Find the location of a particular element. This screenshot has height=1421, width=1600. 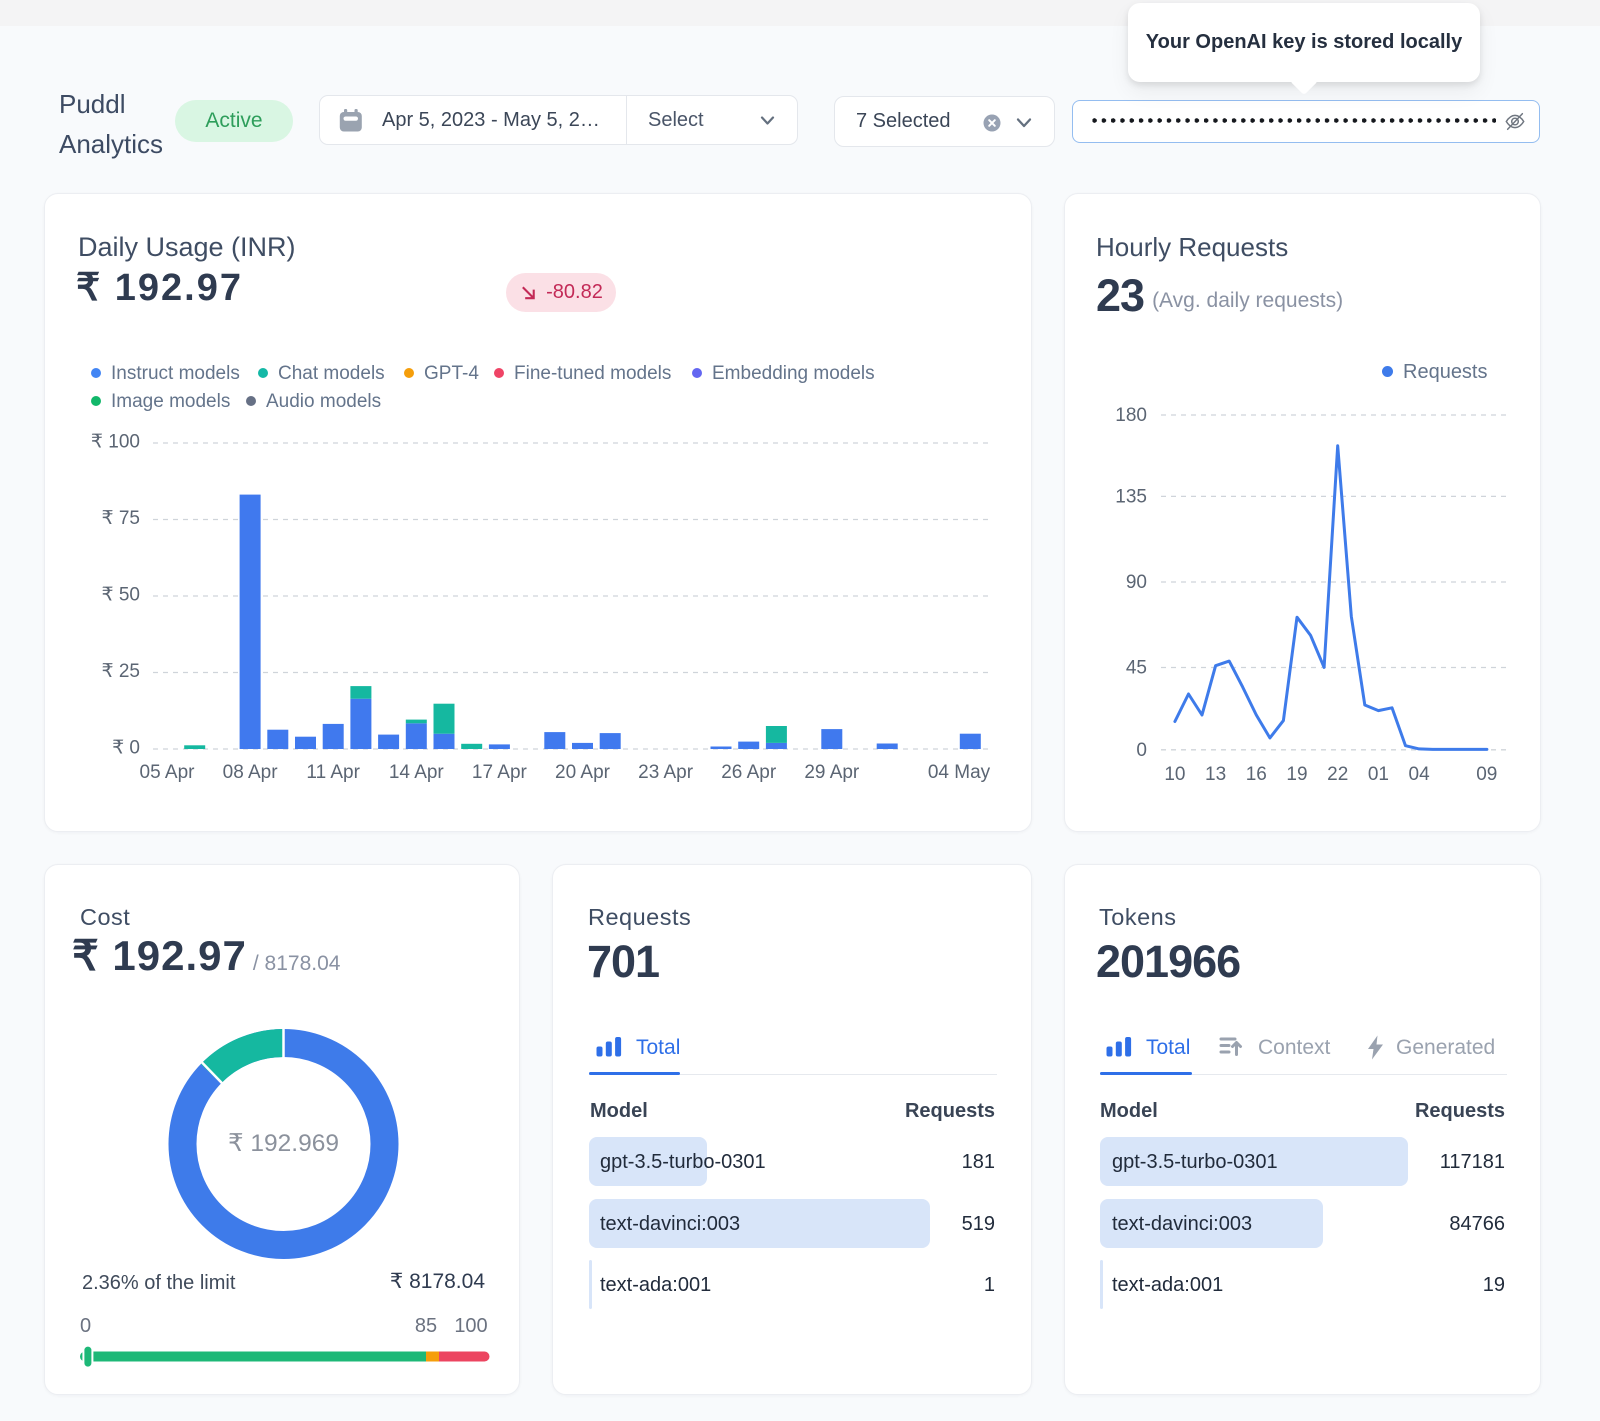

svg-text: ₹ 0 is located at coordinates (126, 748).